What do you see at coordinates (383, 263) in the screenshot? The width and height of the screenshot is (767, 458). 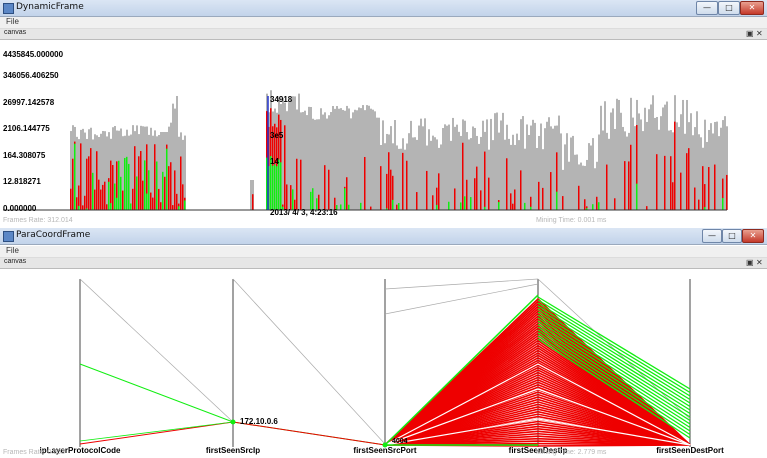 I see `canvas-titlebar: canvas ▣ ✕` at bounding box center [383, 263].